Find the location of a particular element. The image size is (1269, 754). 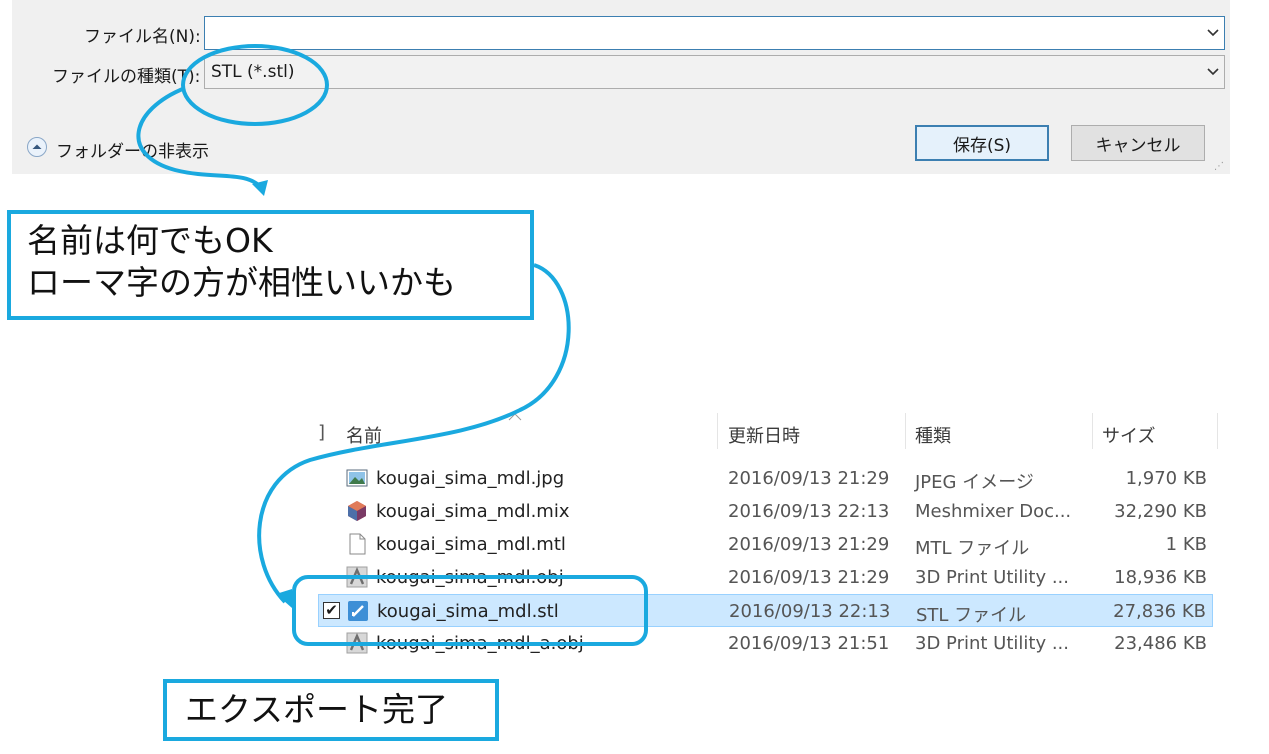

file-size: 18,936 KB is located at coordinates (1160, 577).